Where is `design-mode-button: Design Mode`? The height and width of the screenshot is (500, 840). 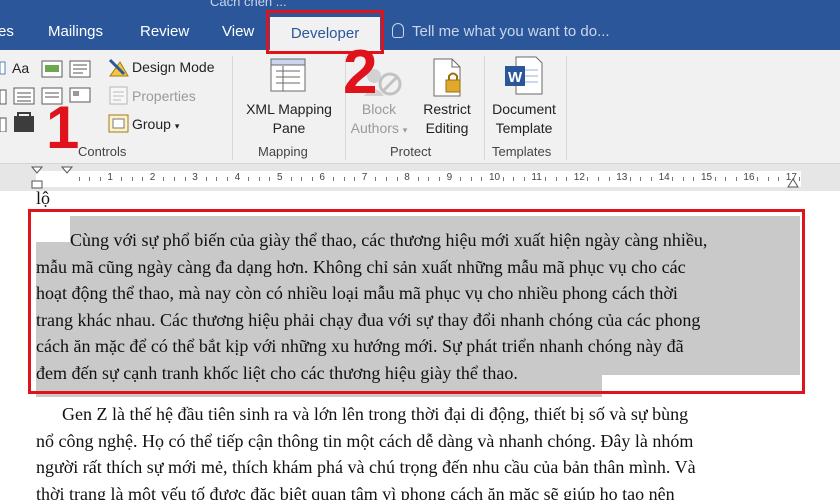 design-mode-button: Design Mode is located at coordinates (173, 67).